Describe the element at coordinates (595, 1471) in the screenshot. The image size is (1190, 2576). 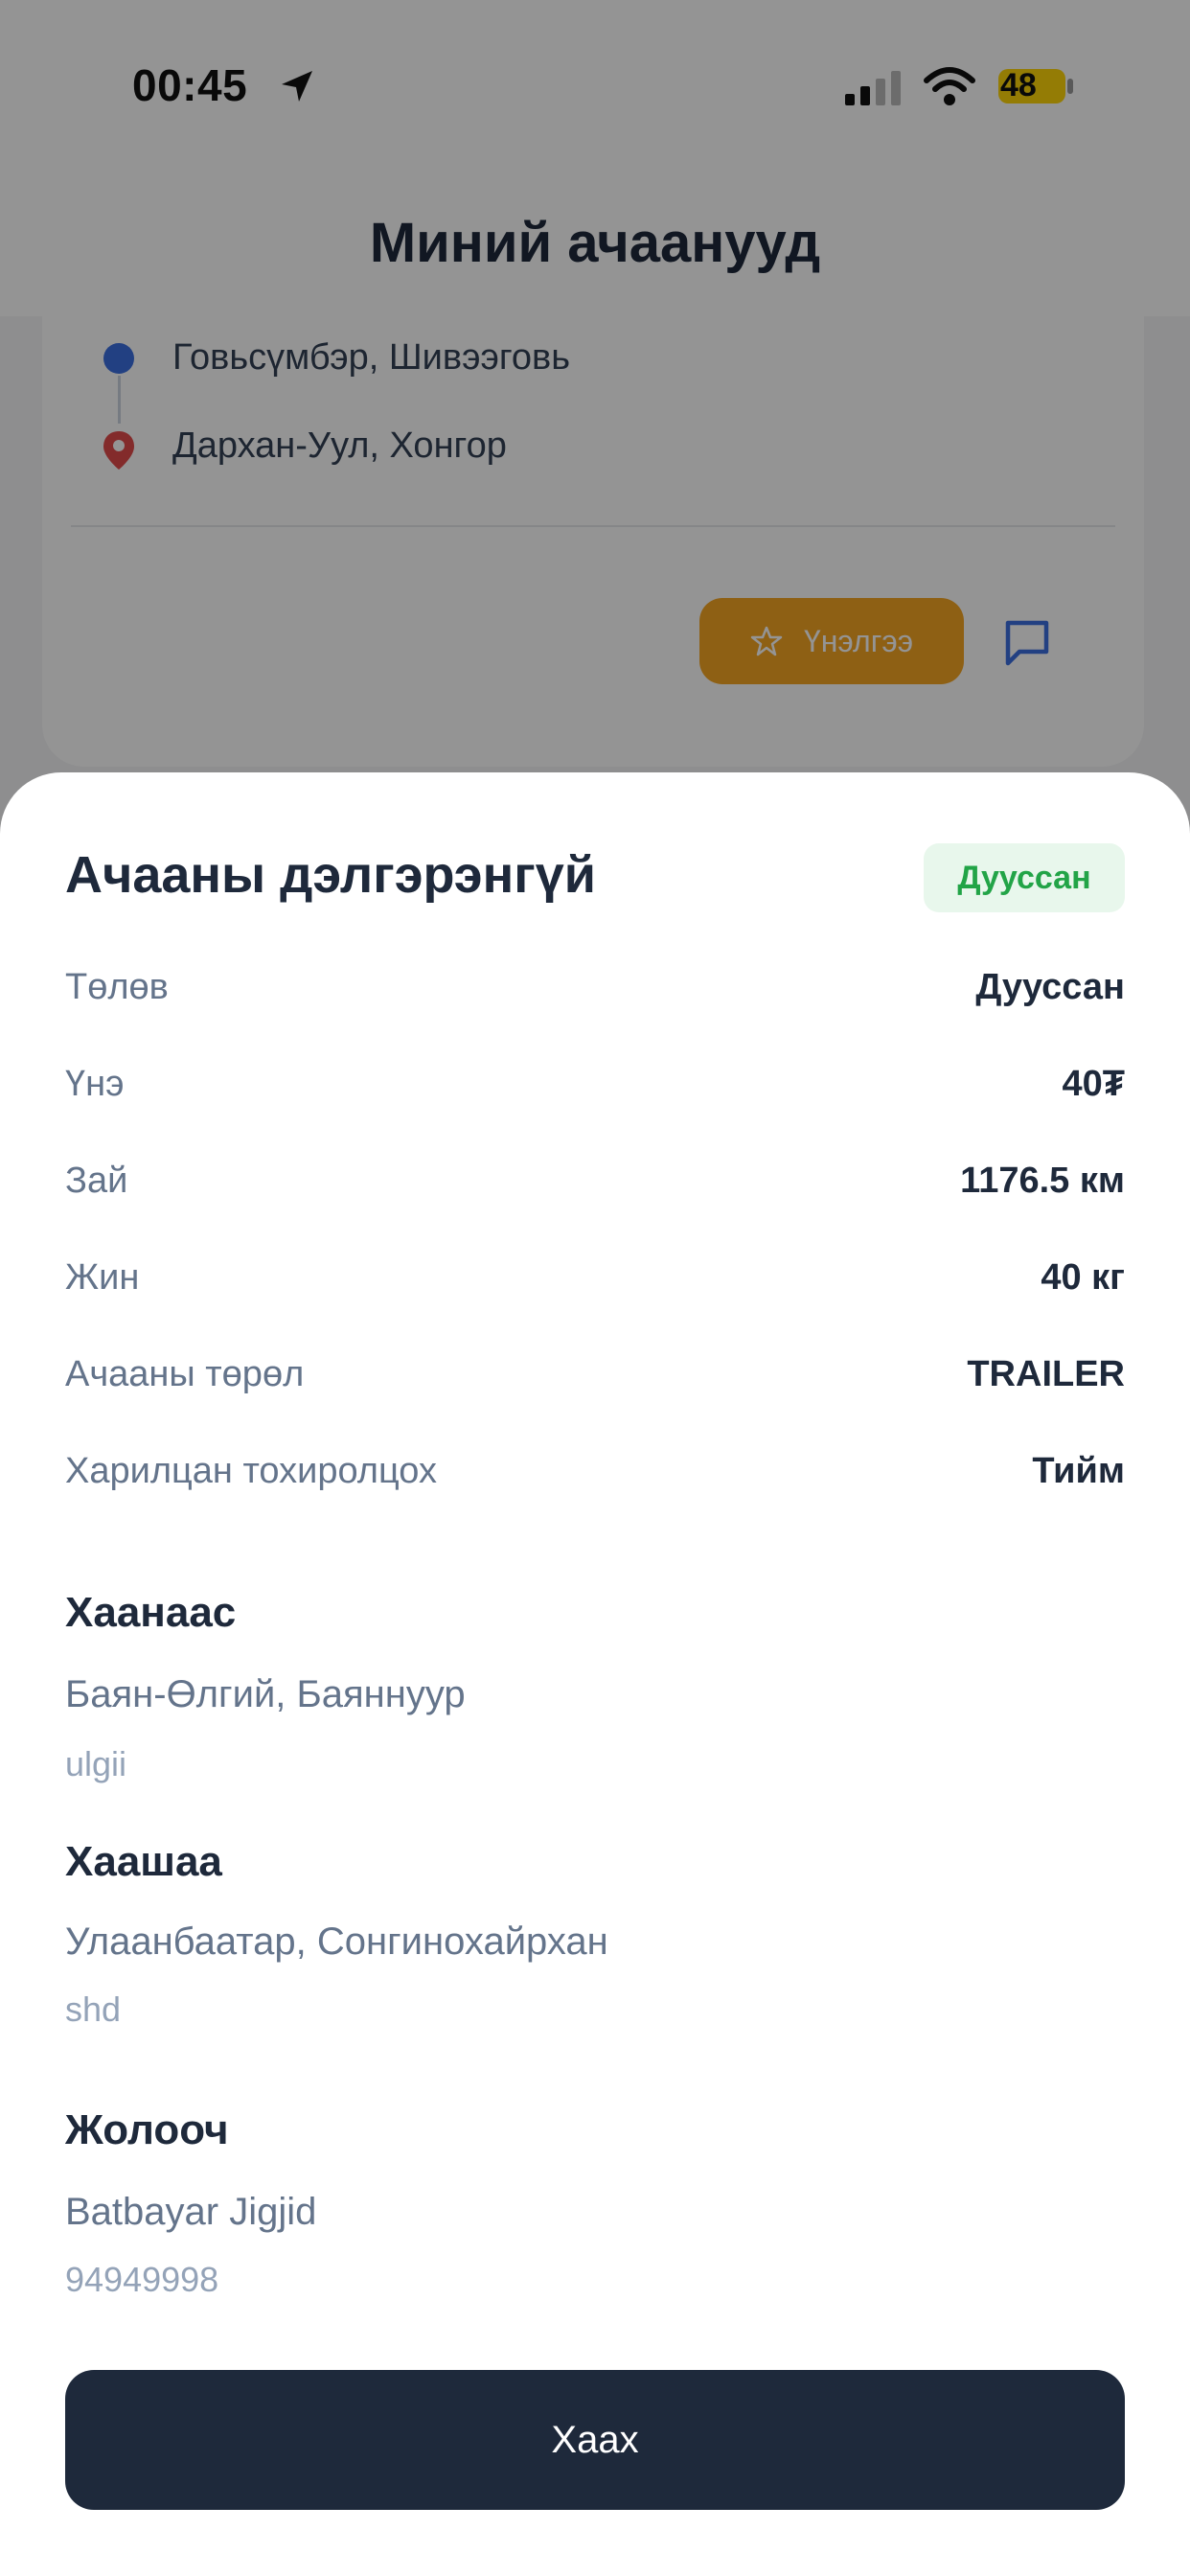
I see `detail-row-negotiable: Харилцан тохиролцох Тийм` at that location.